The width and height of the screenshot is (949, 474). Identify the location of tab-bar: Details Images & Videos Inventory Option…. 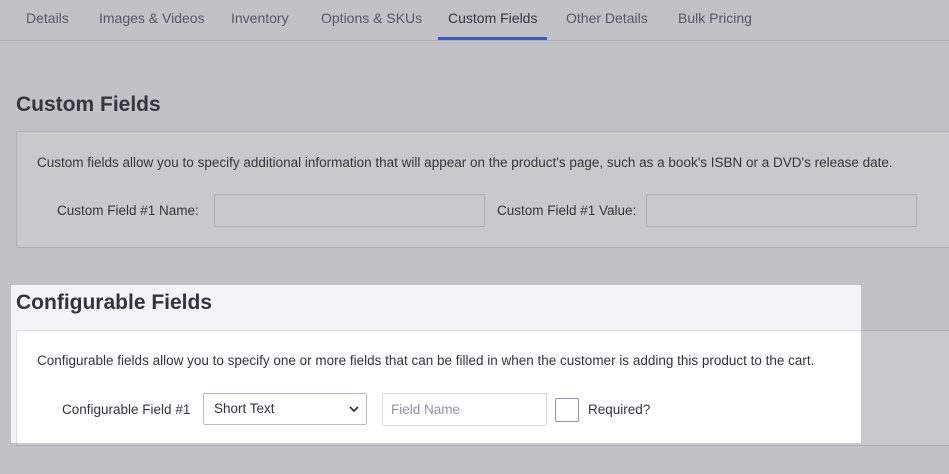
(474, 20).